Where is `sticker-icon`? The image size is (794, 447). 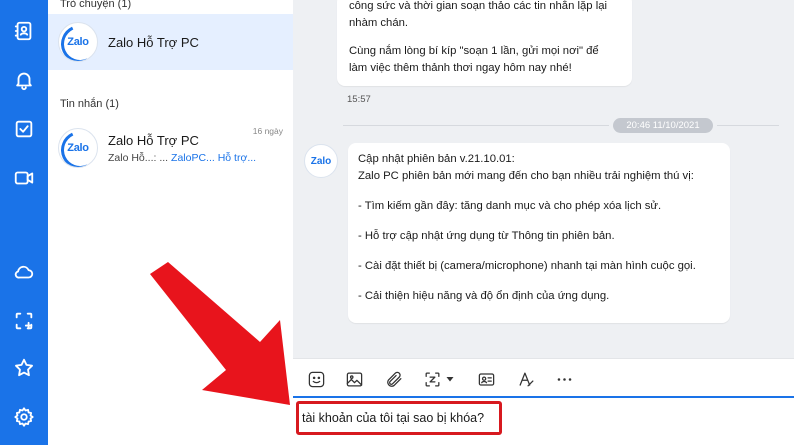 sticker-icon is located at coordinates (316, 379).